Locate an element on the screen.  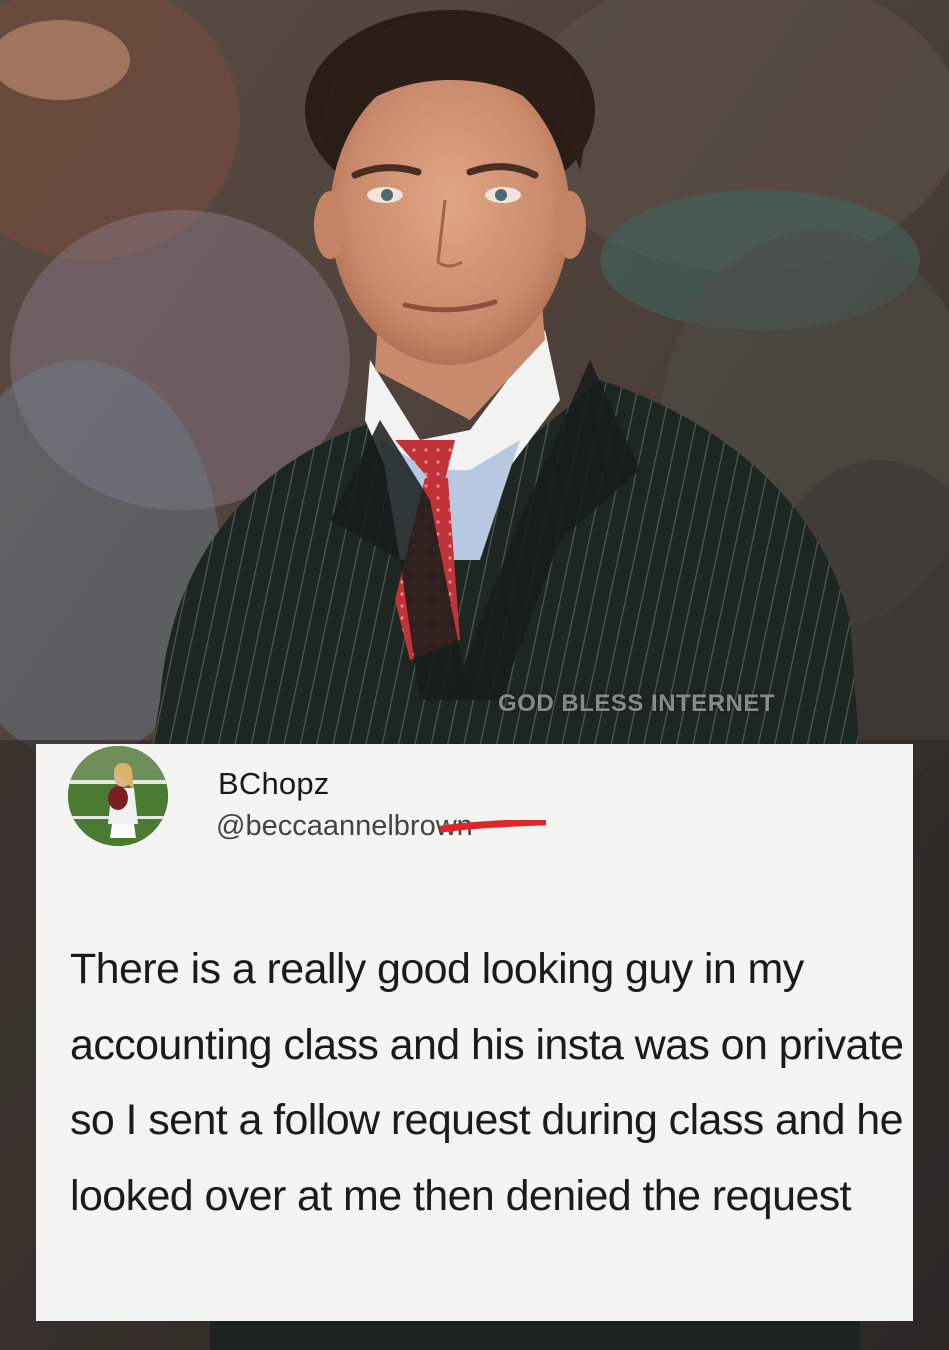
watermark-text: GOD BLESS INTERNET is located at coordinates (637, 703).